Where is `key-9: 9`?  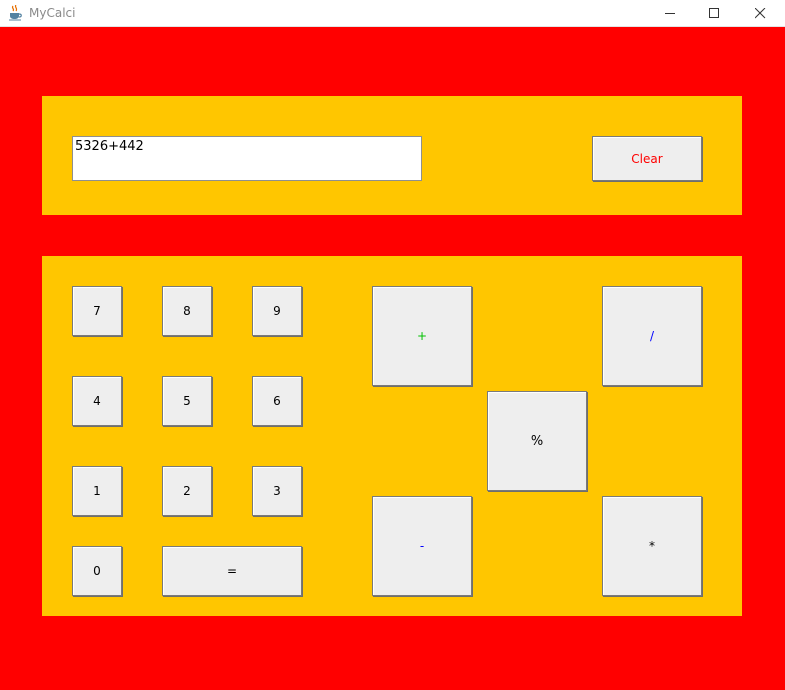
key-9: 9 is located at coordinates (277, 311).